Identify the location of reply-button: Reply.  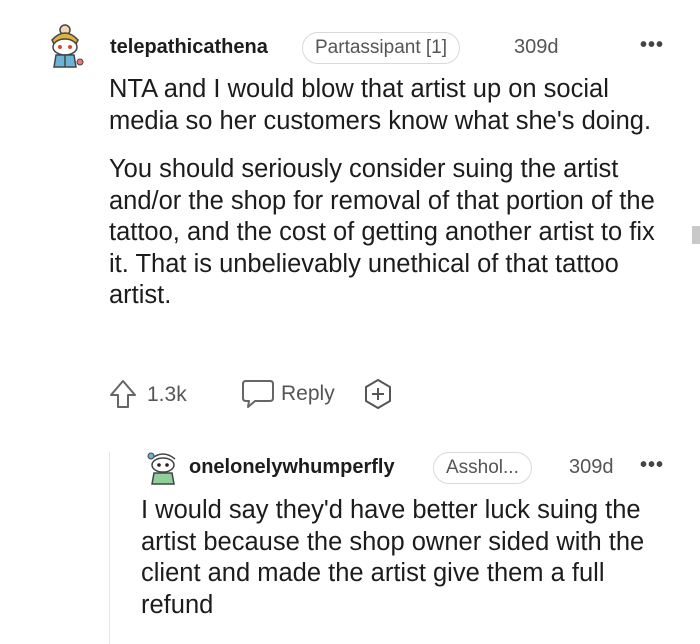
(308, 394).